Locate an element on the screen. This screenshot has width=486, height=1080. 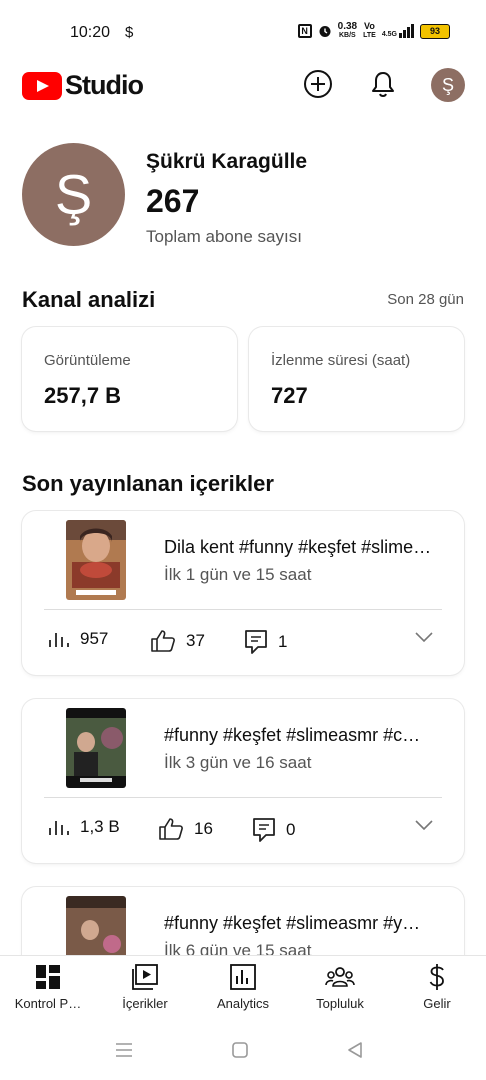
community-icon is located at coordinates (340, 977).